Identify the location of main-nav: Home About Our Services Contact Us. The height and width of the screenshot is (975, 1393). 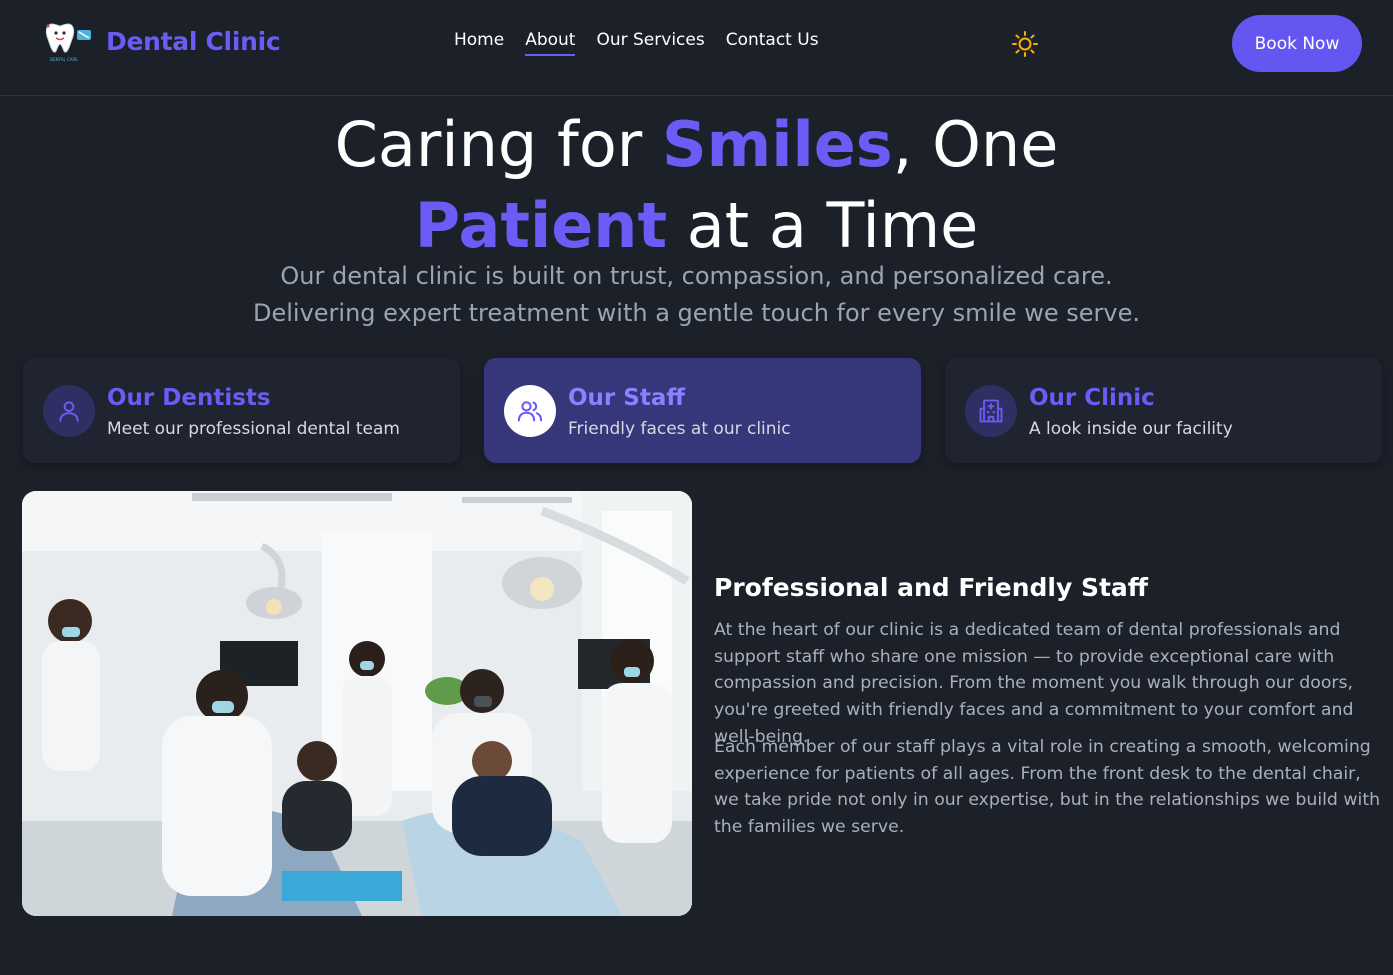
(647, 43).